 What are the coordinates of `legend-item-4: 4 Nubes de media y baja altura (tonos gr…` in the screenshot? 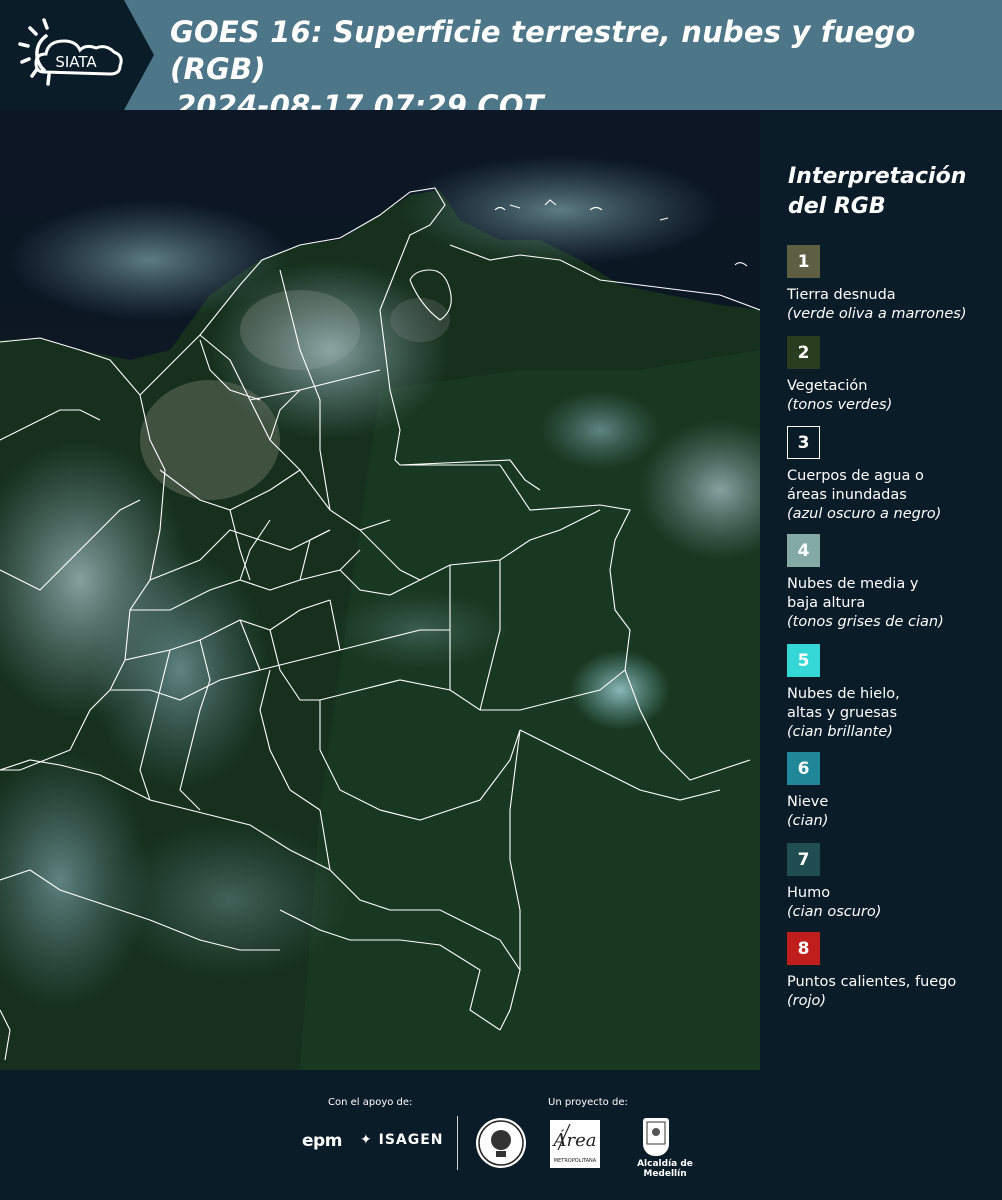 It's located at (893, 583).